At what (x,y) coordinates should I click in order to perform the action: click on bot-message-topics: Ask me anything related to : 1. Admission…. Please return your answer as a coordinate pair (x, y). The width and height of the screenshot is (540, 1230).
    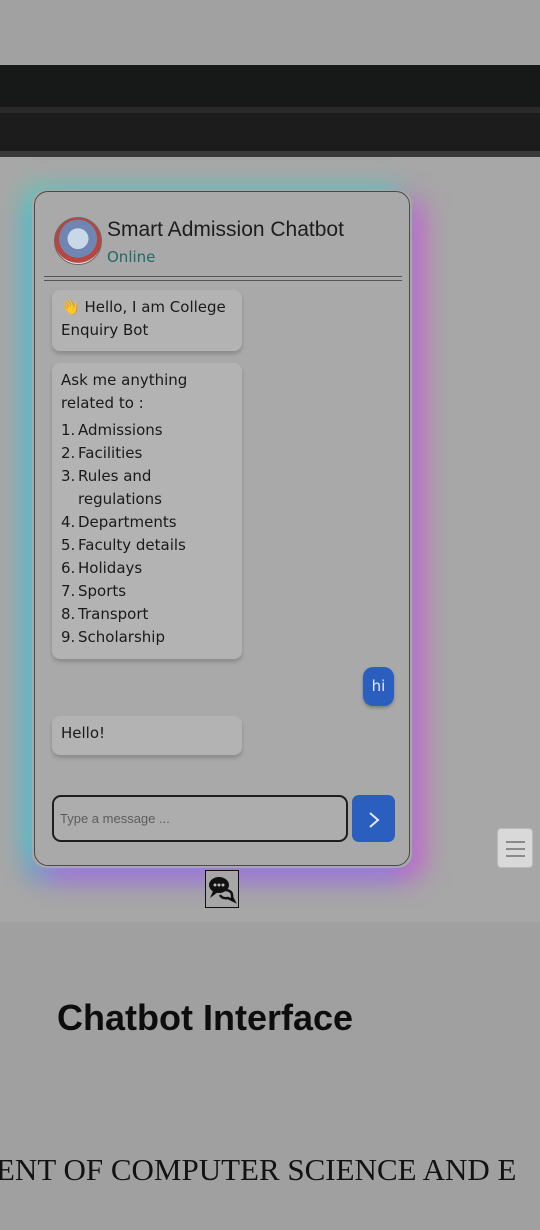
    Looking at the image, I should click on (147, 511).